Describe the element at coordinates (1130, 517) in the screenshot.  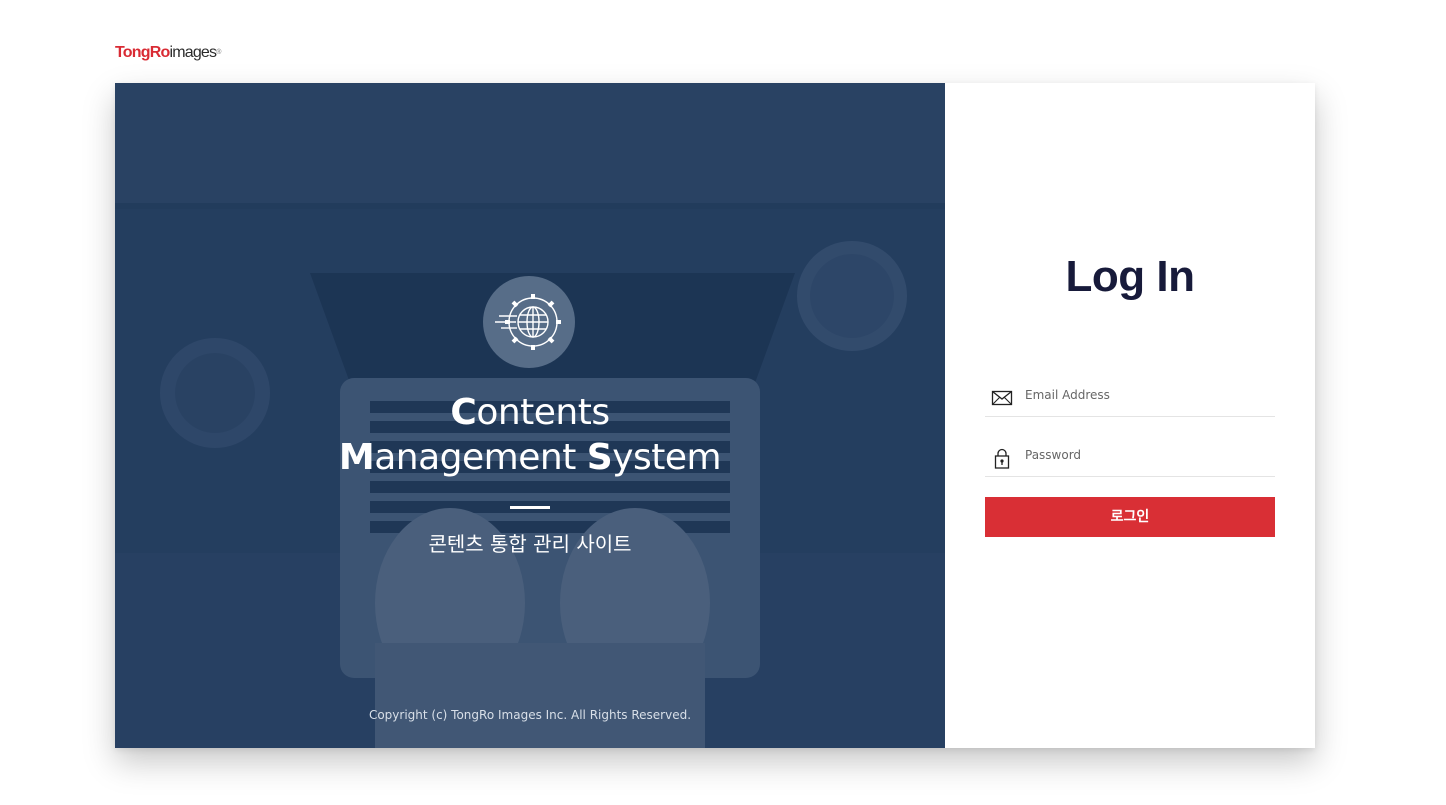
I see `login-button: 로그인` at that location.